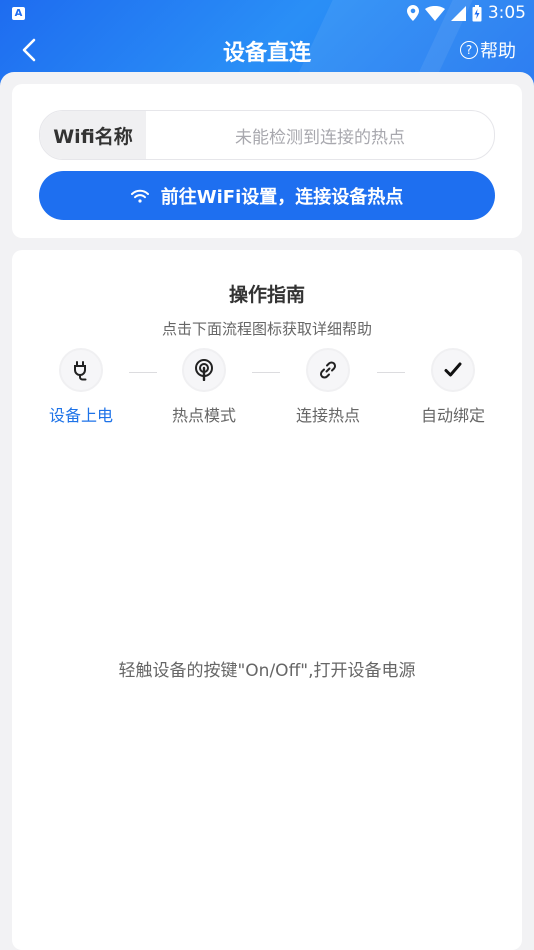  What do you see at coordinates (453, 369) in the screenshot?
I see `checkmark-icon` at bounding box center [453, 369].